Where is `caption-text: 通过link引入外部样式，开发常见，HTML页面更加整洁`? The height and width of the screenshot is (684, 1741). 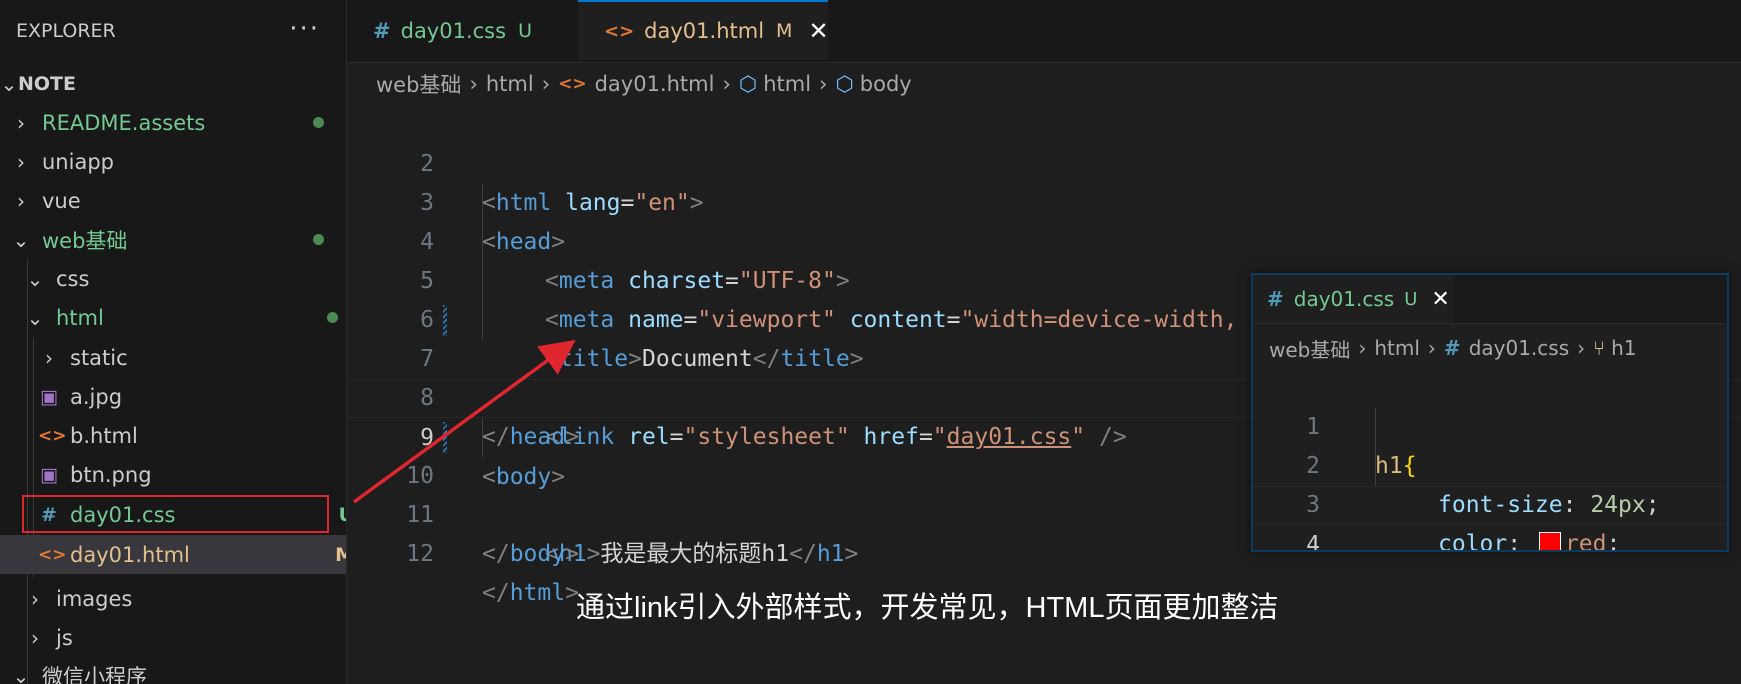 caption-text: 通过link引入外部样式，开发常见，HTML页面更加整洁 is located at coordinates (927, 608).